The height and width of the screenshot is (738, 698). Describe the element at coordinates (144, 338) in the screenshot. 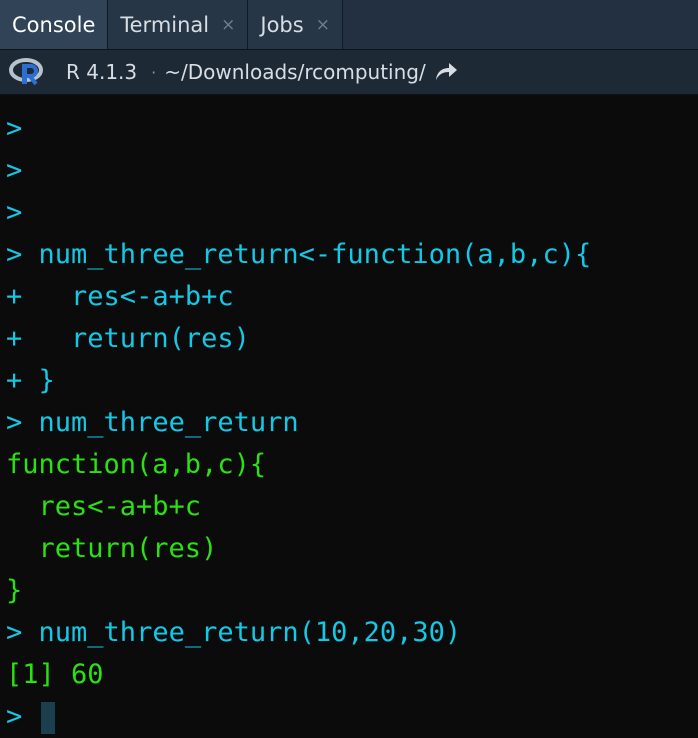

I see `code: return(res)` at that location.